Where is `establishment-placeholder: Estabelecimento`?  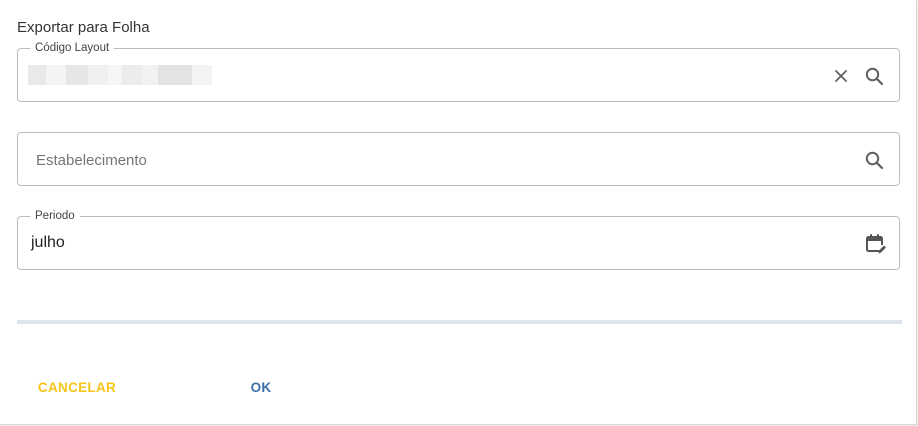 establishment-placeholder: Estabelecimento is located at coordinates (91, 160).